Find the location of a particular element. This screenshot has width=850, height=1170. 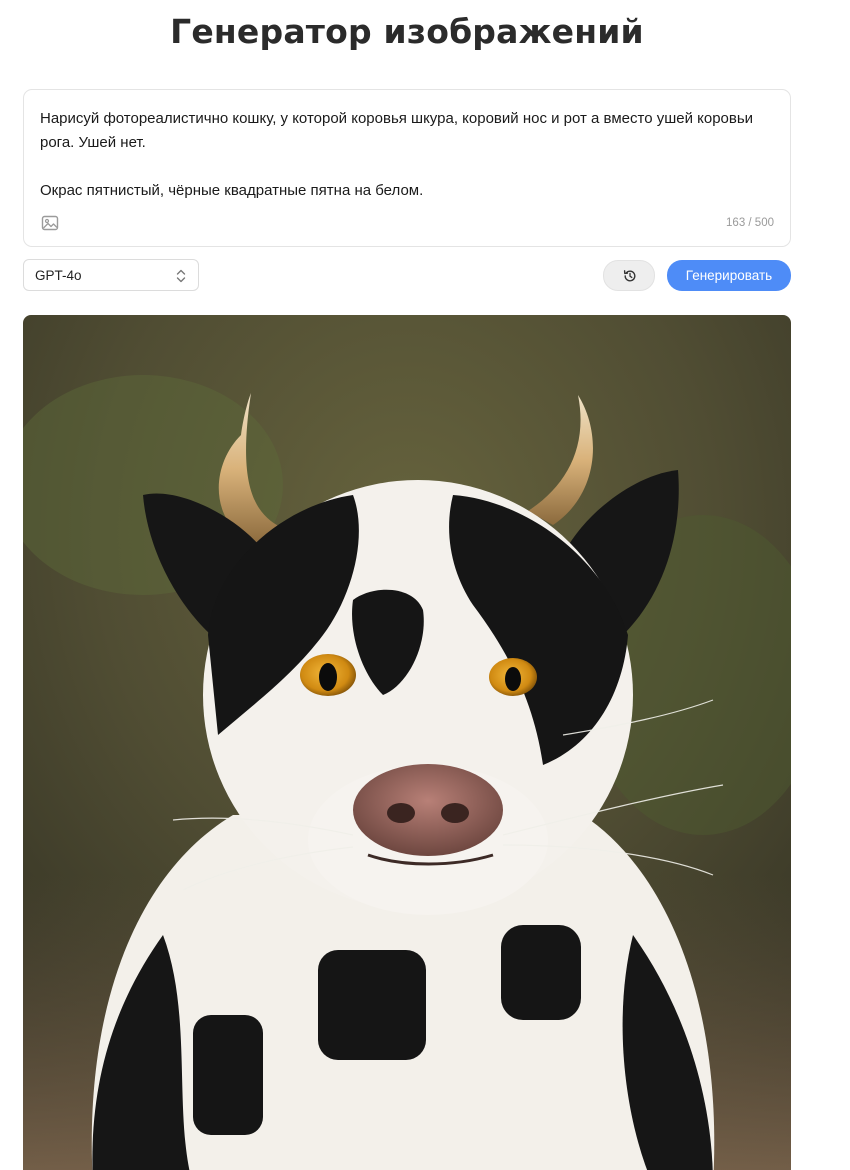

model-select: GPT-4o is located at coordinates (111, 275).